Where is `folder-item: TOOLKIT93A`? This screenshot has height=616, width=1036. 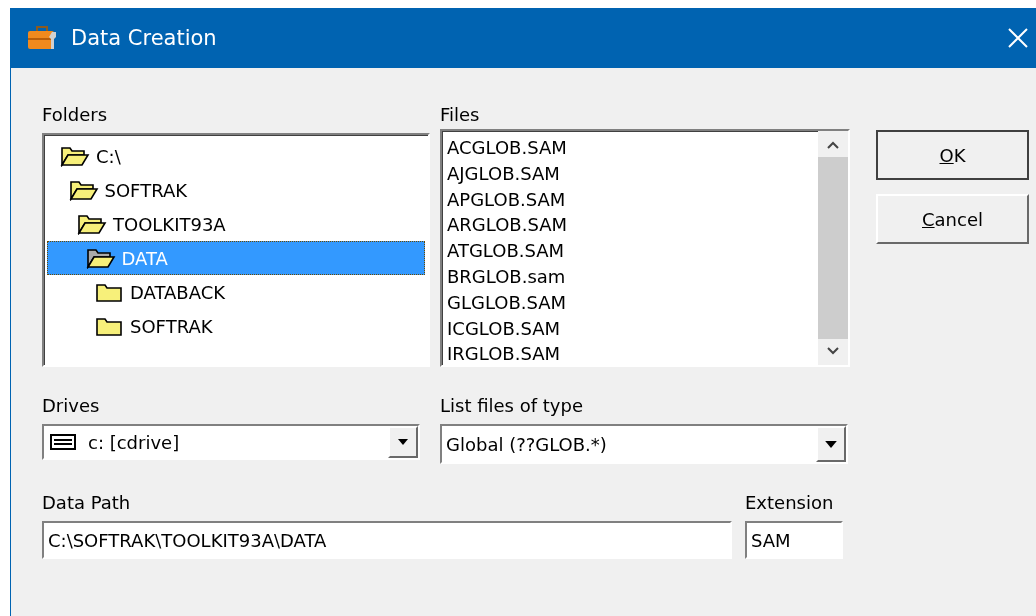
folder-item: TOOLKIT93A is located at coordinates (236, 224).